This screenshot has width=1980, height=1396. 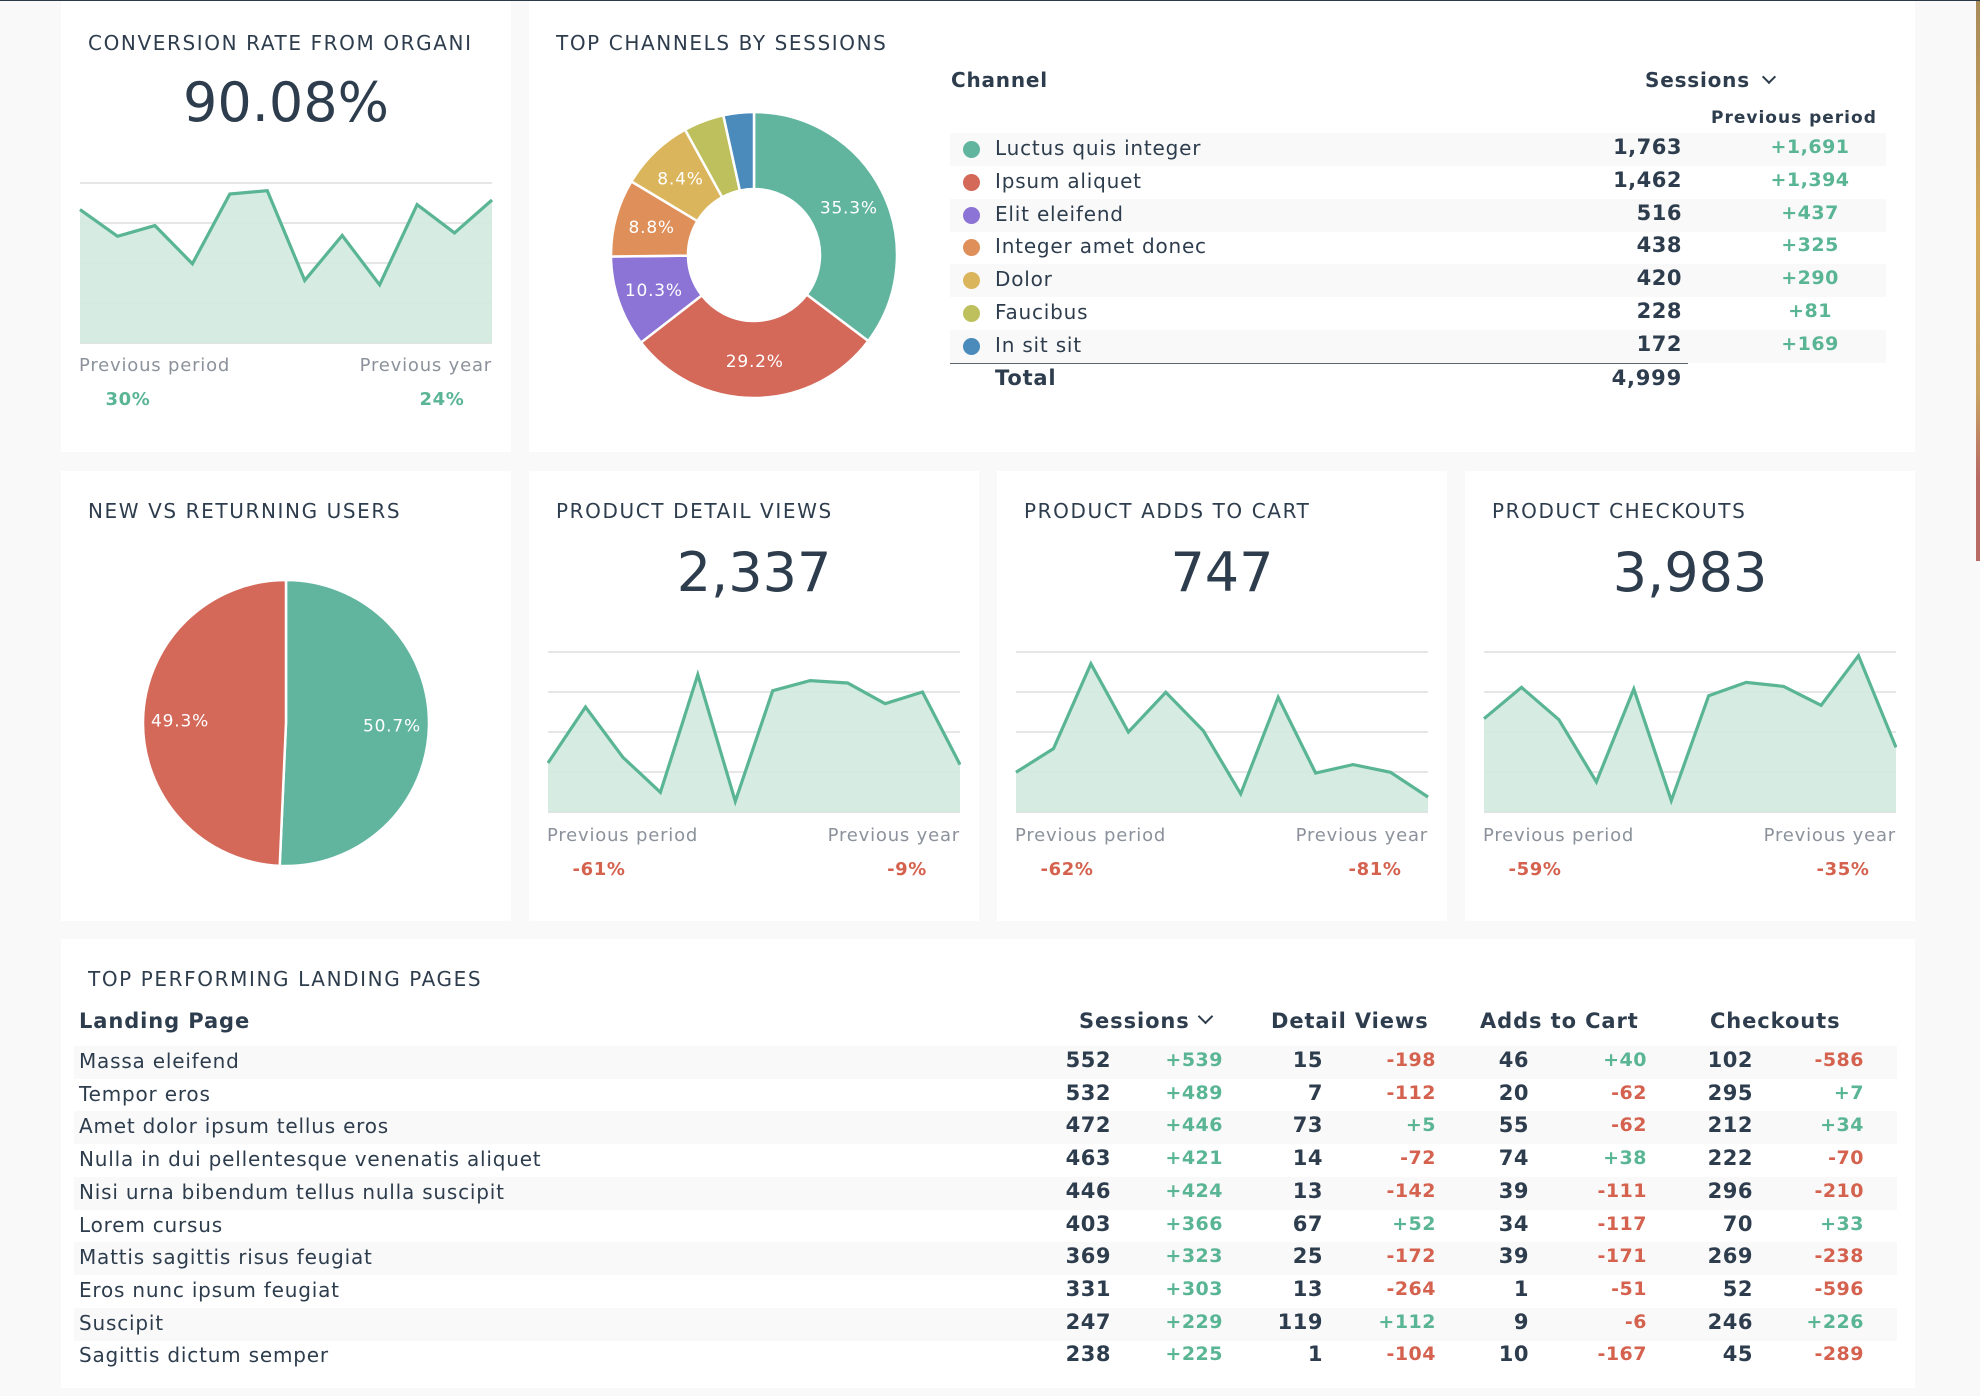 I want to click on landing-page-name: Suscipit, so click(x=121, y=1322).